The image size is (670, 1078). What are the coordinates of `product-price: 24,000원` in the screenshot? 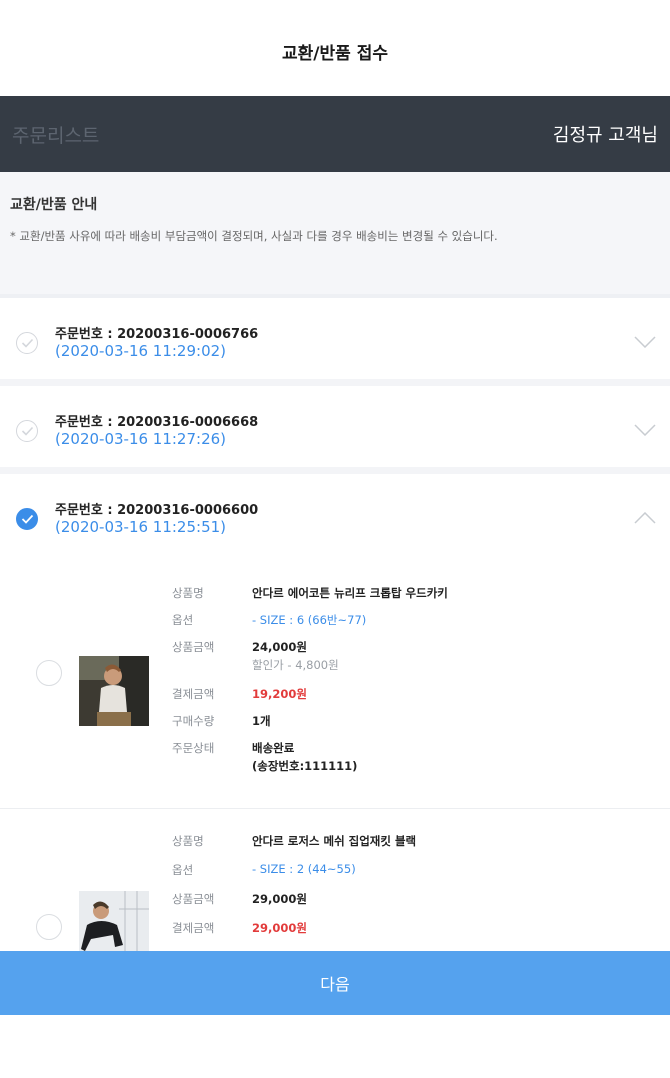 It's located at (279, 647).